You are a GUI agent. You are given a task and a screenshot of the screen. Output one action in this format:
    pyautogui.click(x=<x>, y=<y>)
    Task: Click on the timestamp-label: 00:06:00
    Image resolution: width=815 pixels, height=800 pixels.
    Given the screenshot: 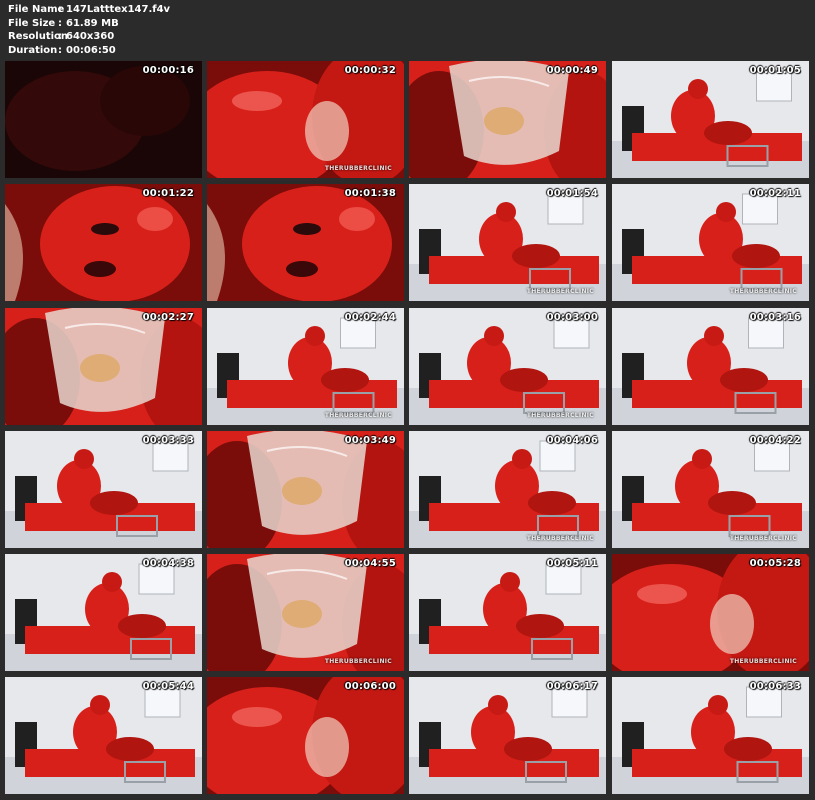 What is the action you would take?
    pyautogui.click(x=370, y=686)
    